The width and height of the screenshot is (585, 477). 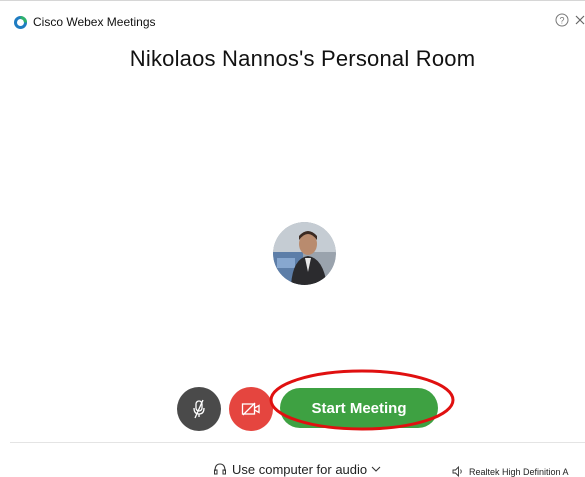 What do you see at coordinates (304, 253) in the screenshot?
I see `avatar` at bounding box center [304, 253].